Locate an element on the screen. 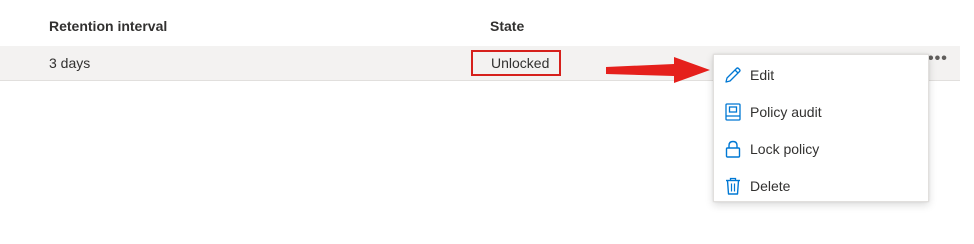  menu-item-delete-label: Delete is located at coordinates (770, 186).